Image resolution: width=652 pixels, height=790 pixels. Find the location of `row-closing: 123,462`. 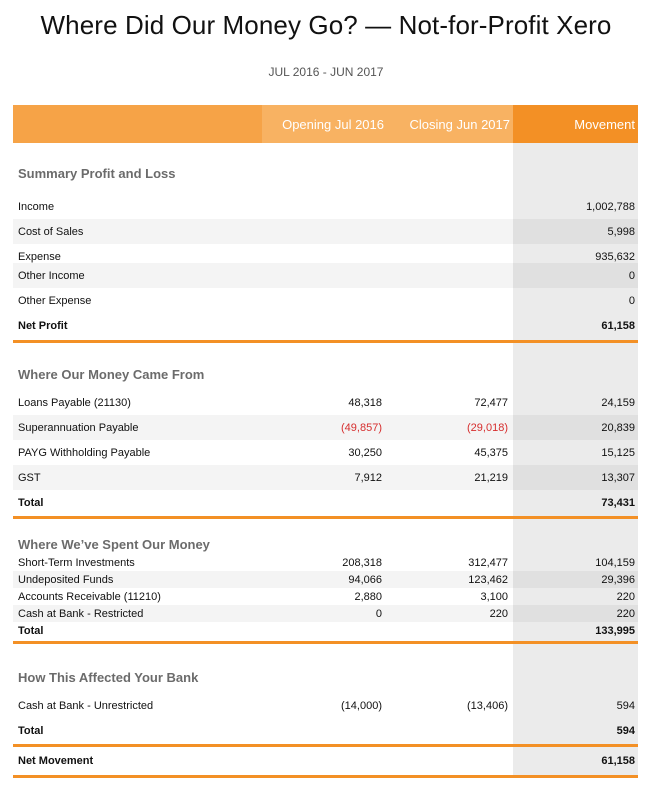

row-closing: 123,462 is located at coordinates (488, 579).